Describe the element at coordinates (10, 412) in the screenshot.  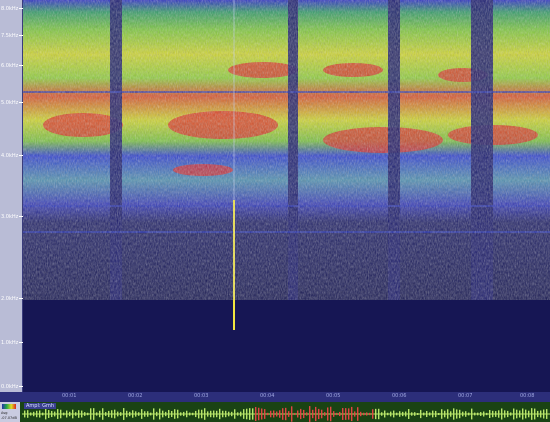
I see `waveform-legend: Avg -07.07dB` at that location.